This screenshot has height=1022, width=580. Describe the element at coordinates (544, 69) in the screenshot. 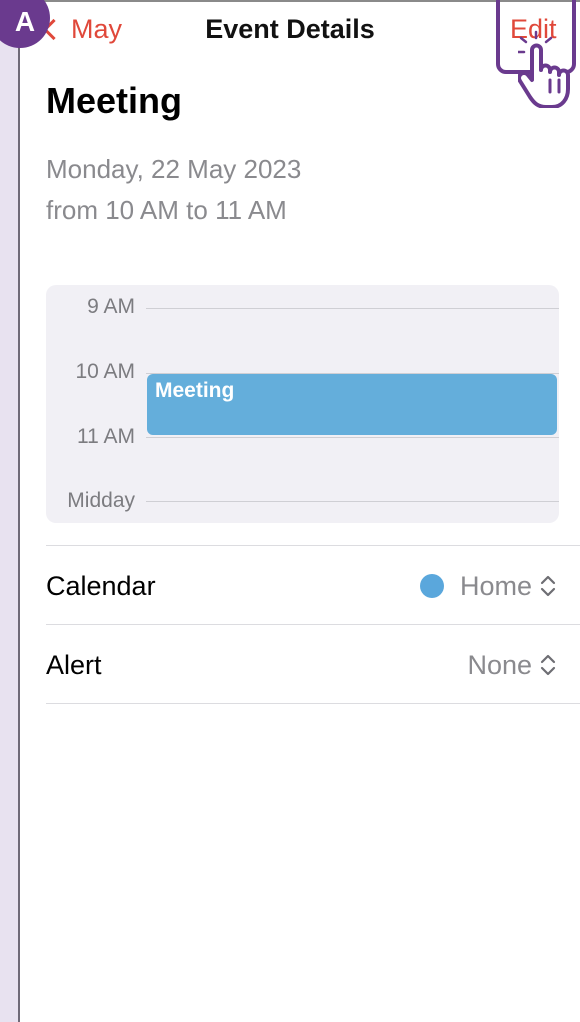

I see `hand-pointer-icon` at that location.